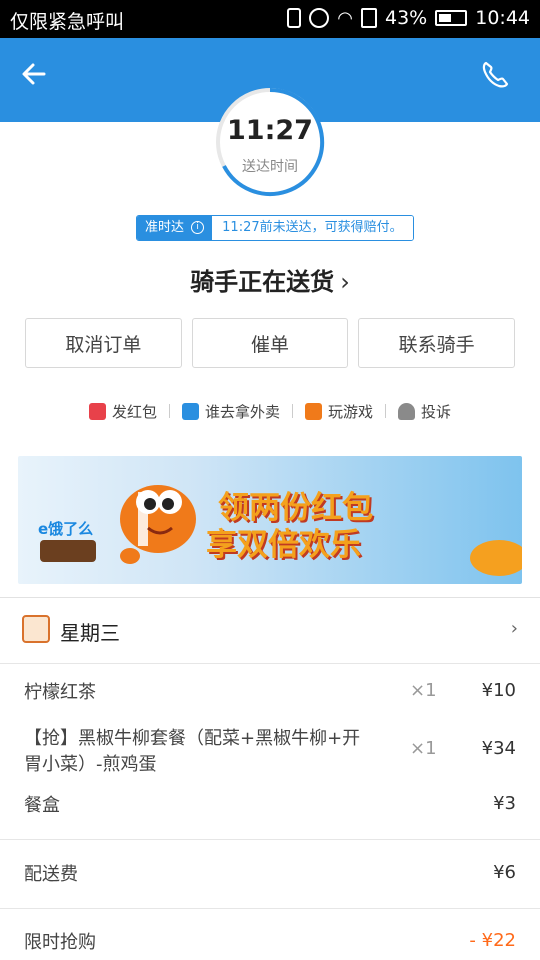 Image resolution: width=540 pixels, height=960 pixels. Describe the element at coordinates (407, 411) in the screenshot. I see `complaint-icon` at that location.